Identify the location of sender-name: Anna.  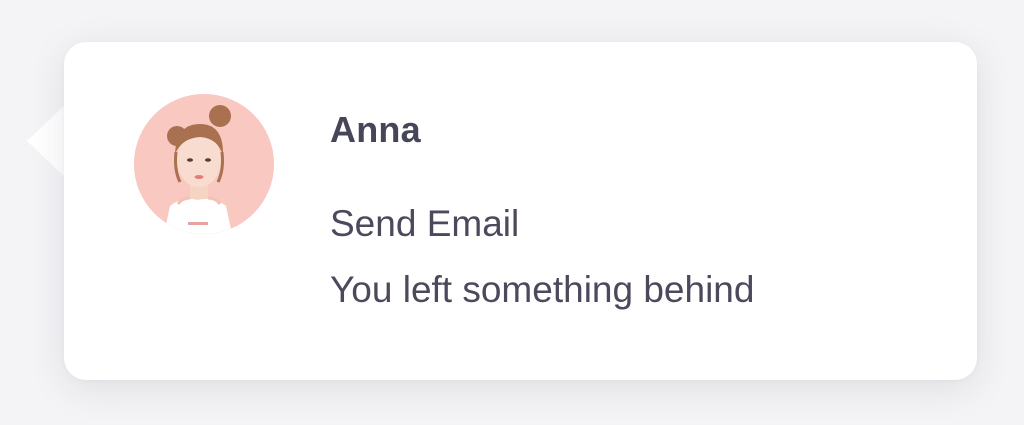
(375, 129).